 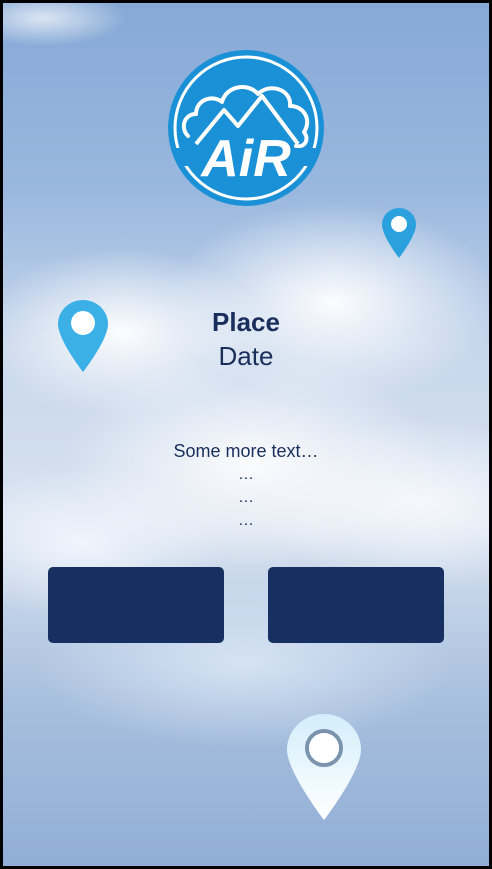 I want to click on date-text: Date, so click(x=246, y=356).